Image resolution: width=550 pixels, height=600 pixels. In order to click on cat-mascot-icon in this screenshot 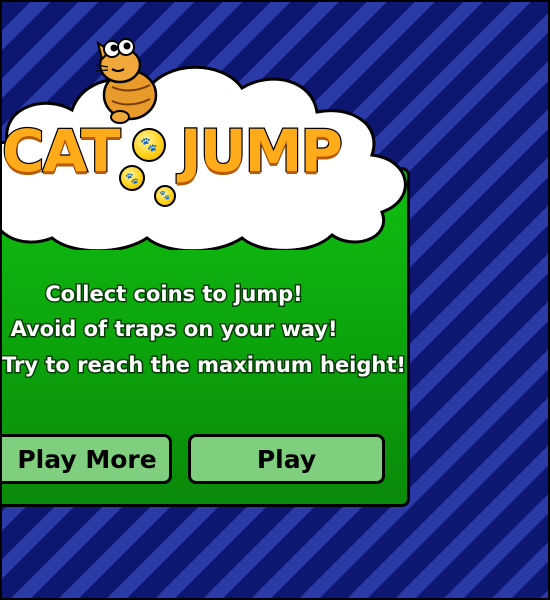, I will do `click(126, 81)`.